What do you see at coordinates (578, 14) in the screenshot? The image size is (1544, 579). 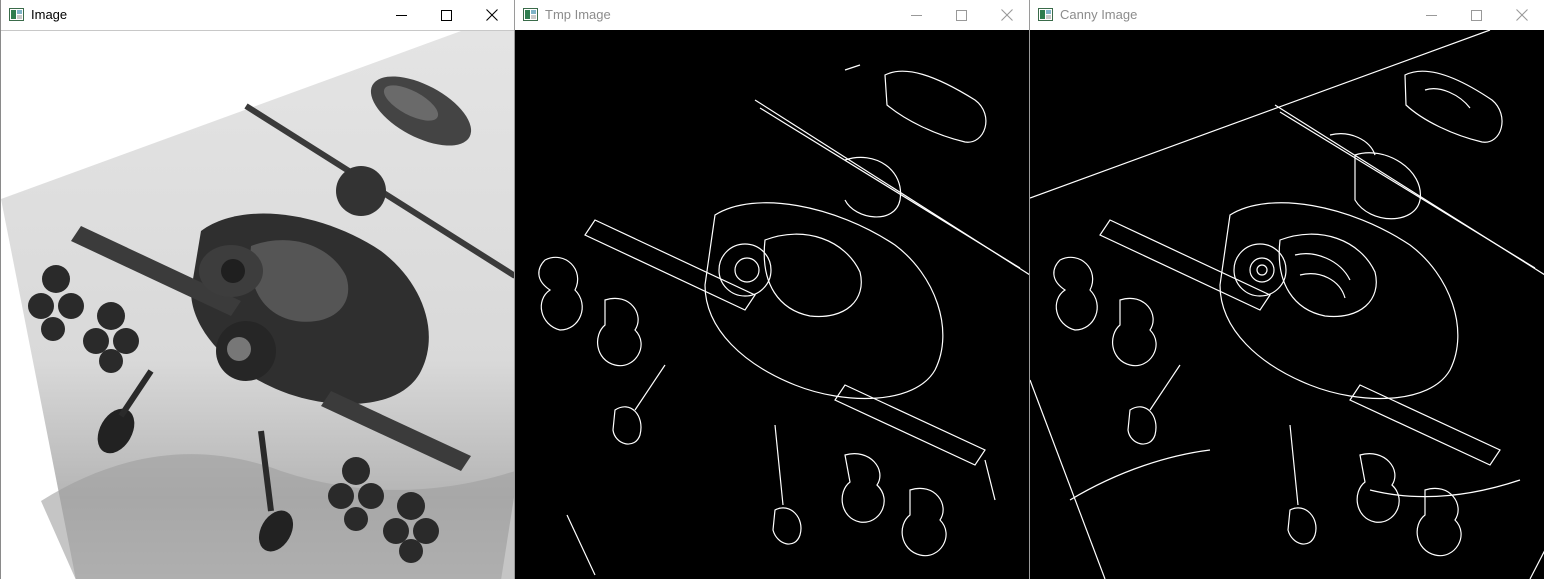 I see `window-title: Tmp Image` at bounding box center [578, 14].